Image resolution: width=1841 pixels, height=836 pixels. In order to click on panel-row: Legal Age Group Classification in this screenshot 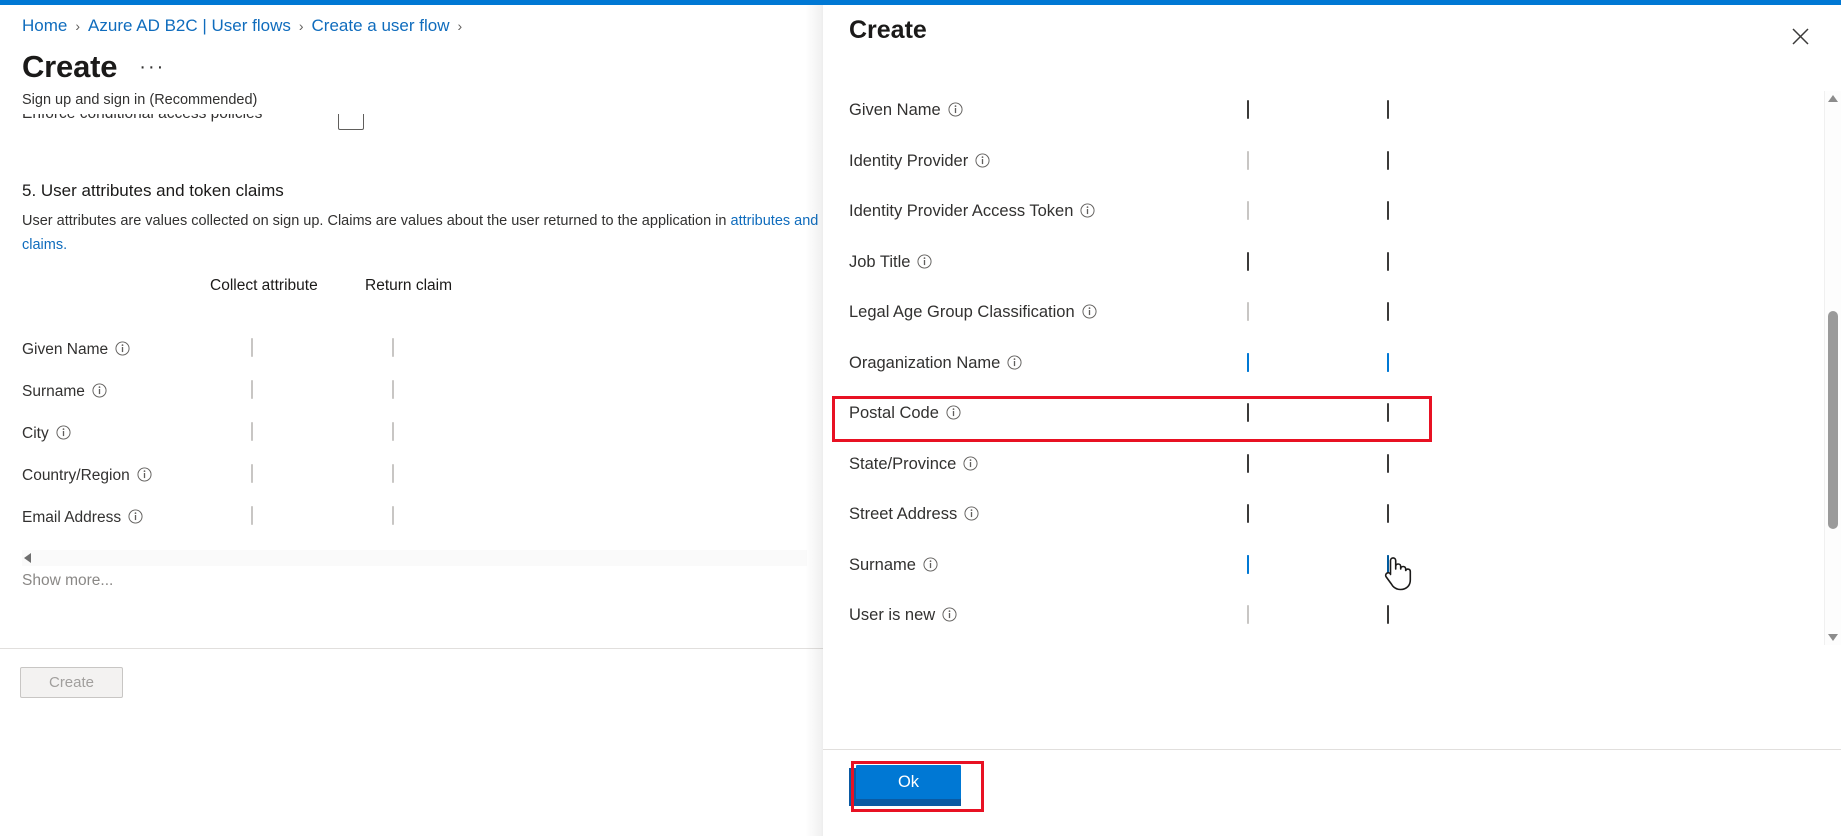, I will do `click(1303, 316)`.